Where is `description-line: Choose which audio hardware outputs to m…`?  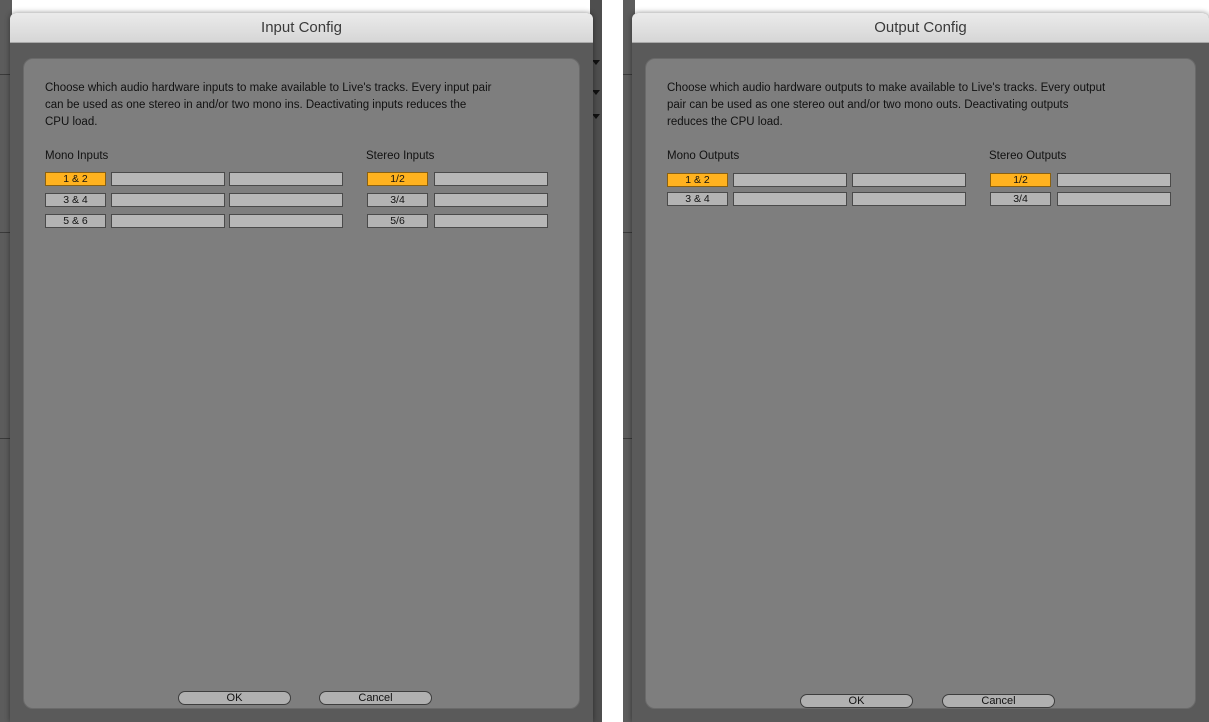
description-line: Choose which audio hardware outputs to m… is located at coordinates (886, 88).